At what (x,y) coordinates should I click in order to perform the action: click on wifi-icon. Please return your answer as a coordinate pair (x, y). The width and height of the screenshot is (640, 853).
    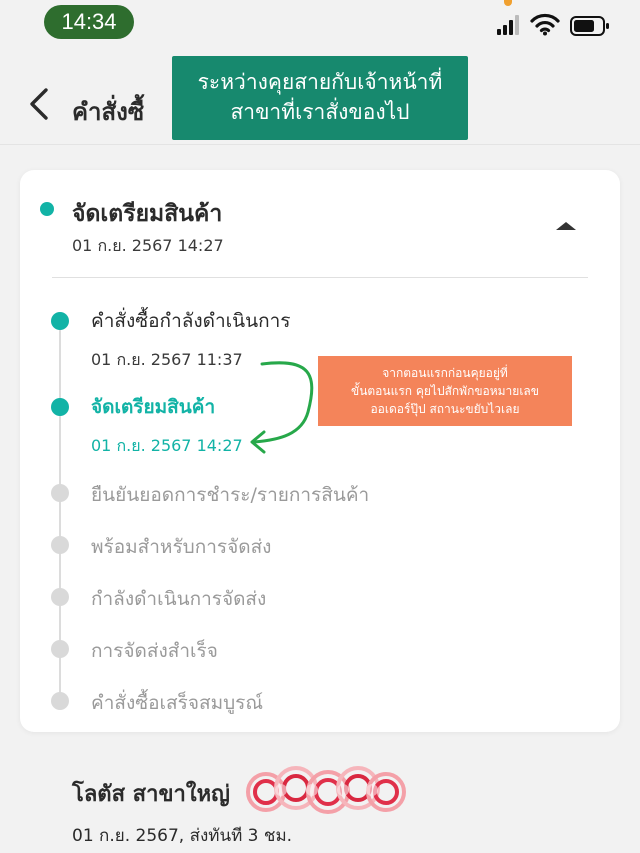
    Looking at the image, I should click on (545, 24).